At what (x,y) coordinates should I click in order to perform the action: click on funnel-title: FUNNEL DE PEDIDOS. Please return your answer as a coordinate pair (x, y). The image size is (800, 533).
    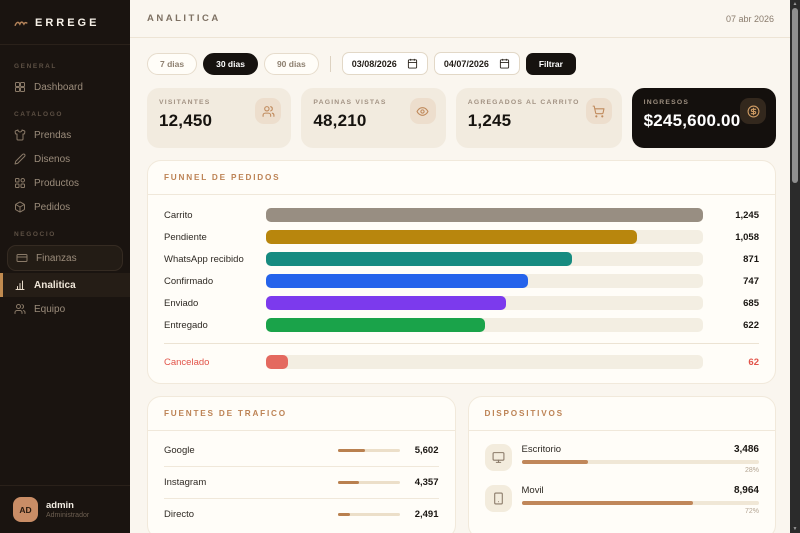
    Looking at the image, I should click on (461, 178).